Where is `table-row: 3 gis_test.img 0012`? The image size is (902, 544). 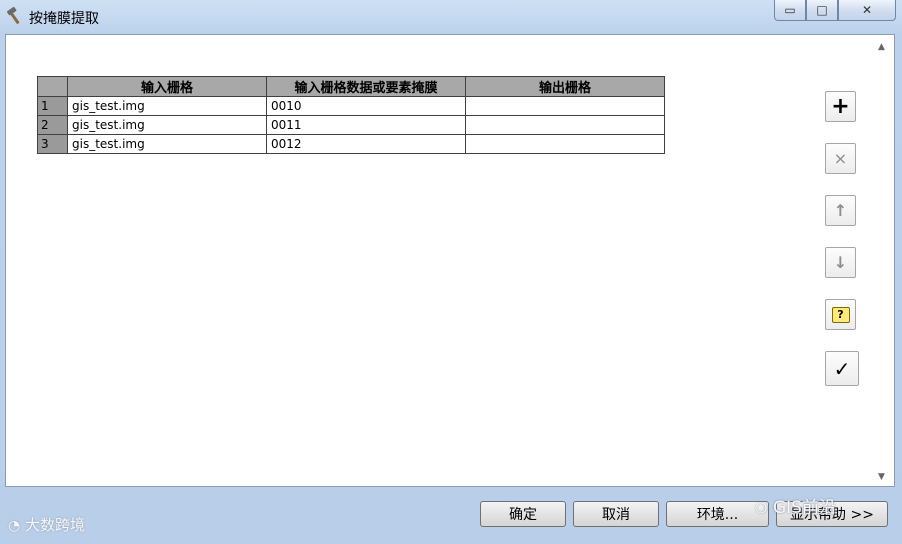
table-row: 3 gis_test.img 0012 is located at coordinates (351, 144).